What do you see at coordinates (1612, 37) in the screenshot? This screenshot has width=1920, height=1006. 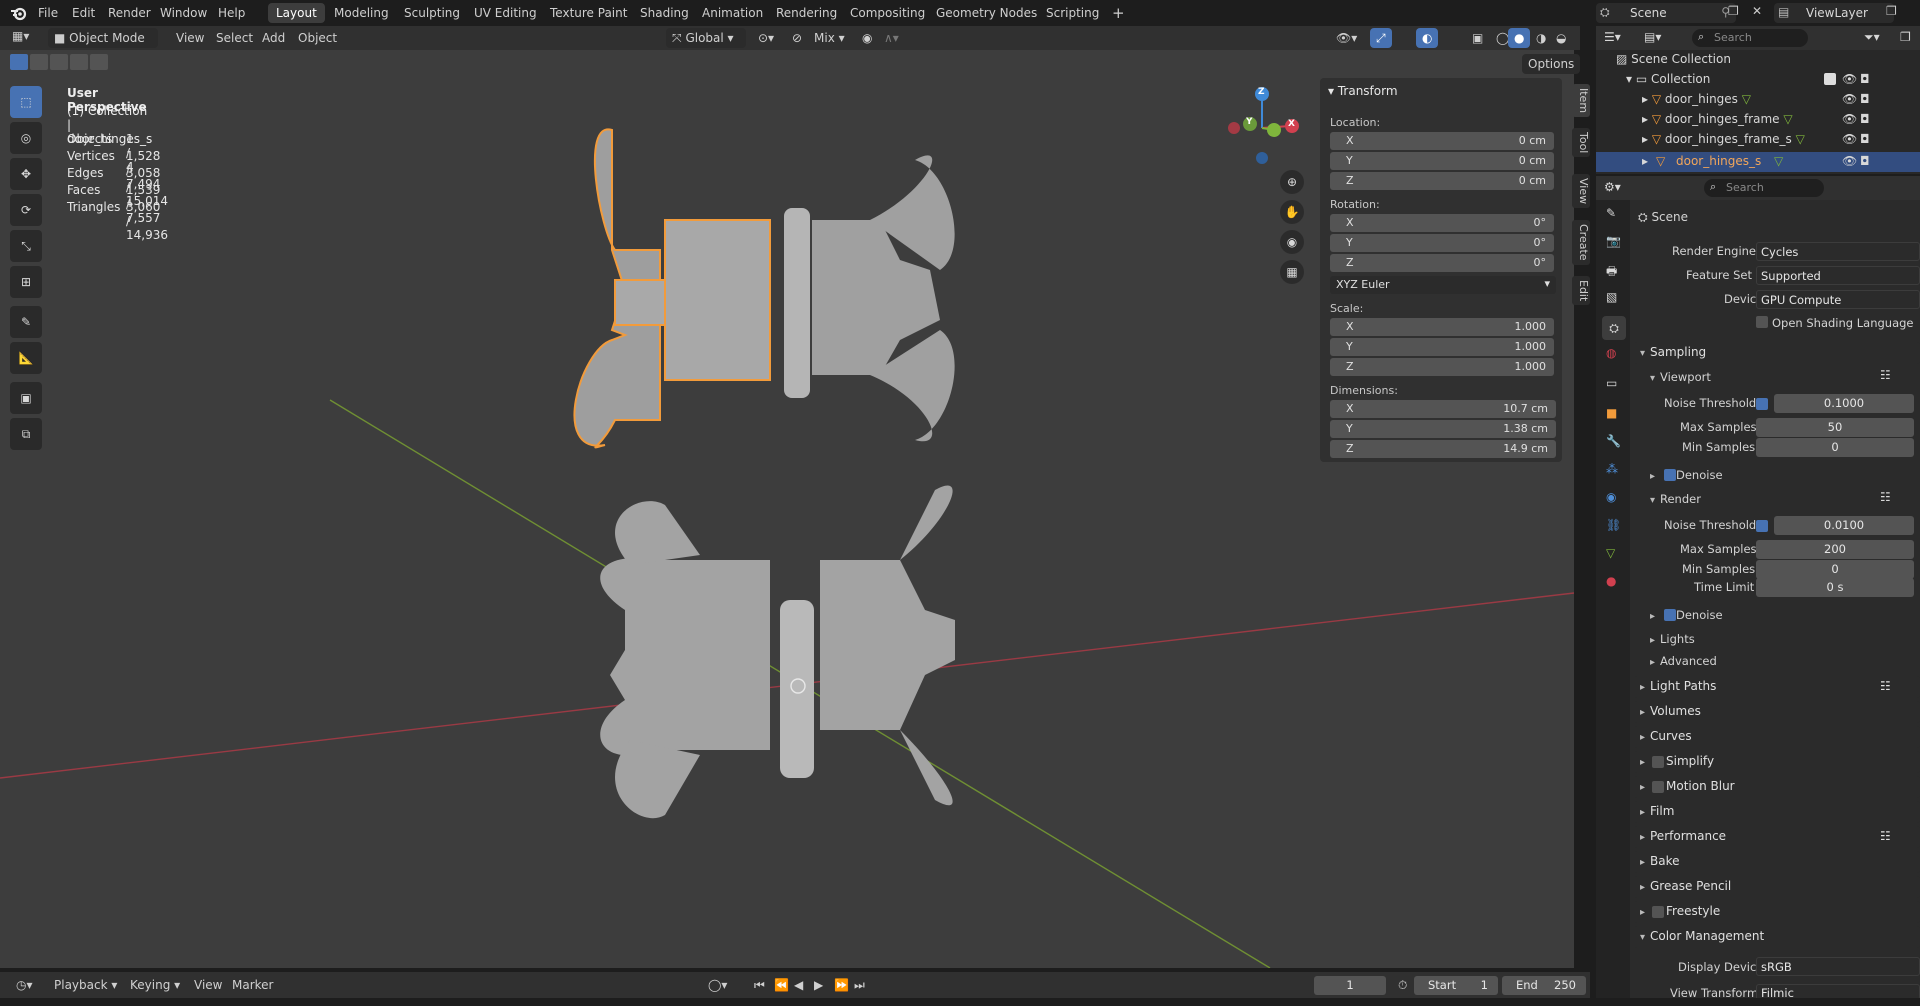 I see `outliner-editor-icon: ☰▾` at bounding box center [1612, 37].